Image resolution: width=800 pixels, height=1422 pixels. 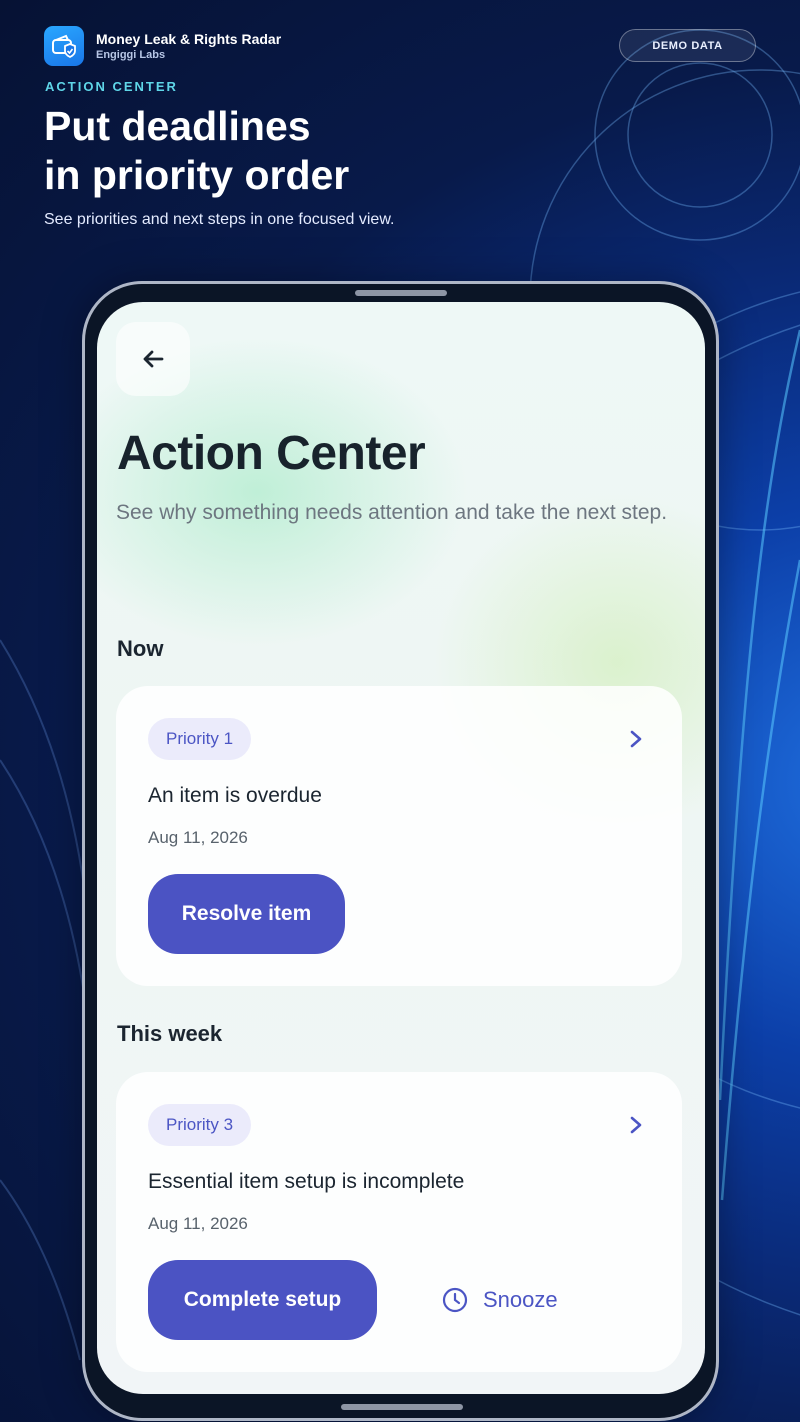 What do you see at coordinates (455, 1300) in the screenshot?
I see `clock-icon` at bounding box center [455, 1300].